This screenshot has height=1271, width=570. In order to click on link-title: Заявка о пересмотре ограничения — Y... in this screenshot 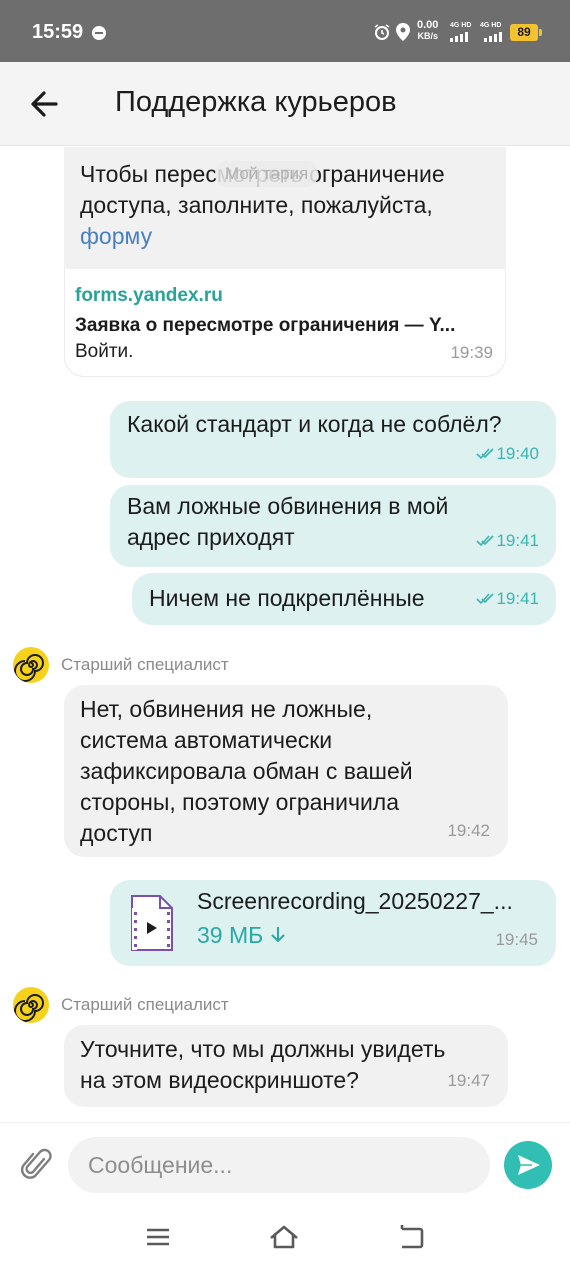, I will do `click(265, 325)`.